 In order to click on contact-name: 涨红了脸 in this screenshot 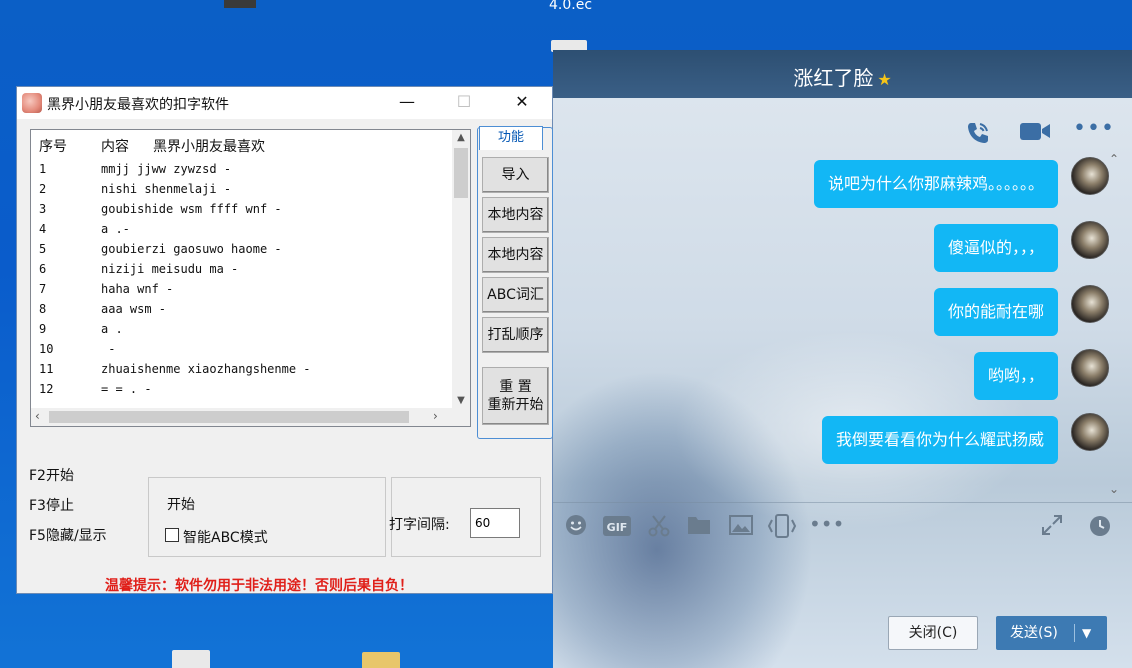, I will do `click(833, 78)`.